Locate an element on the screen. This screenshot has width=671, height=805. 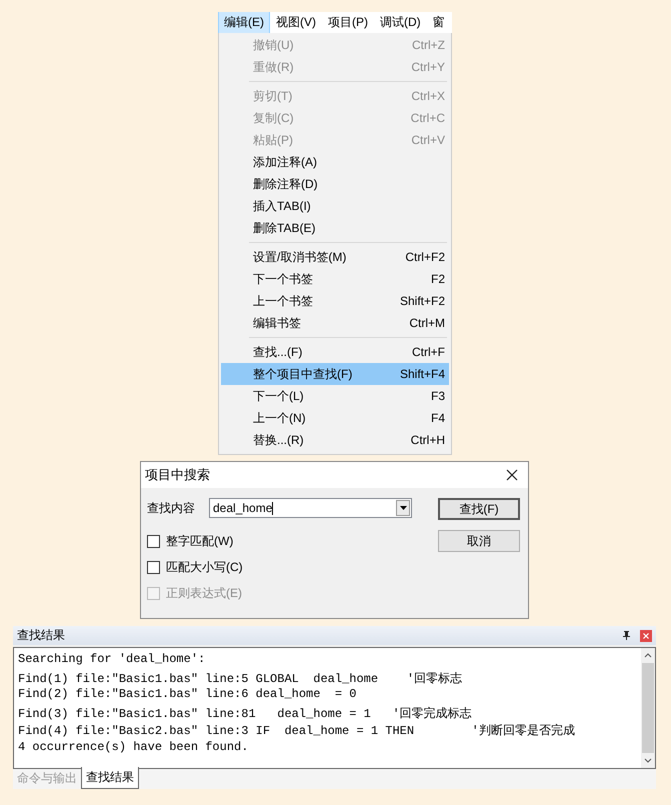
close-icon is located at coordinates (512, 475).